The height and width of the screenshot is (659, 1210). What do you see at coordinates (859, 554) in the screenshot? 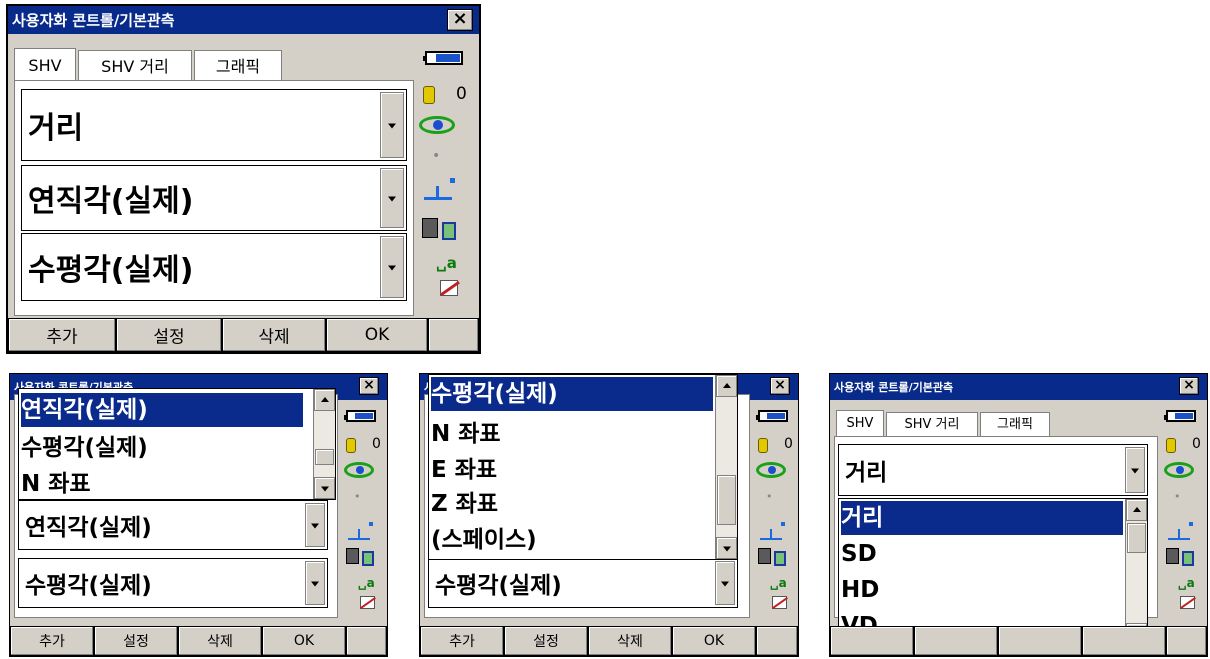
I see `list-item: SD` at bounding box center [859, 554].